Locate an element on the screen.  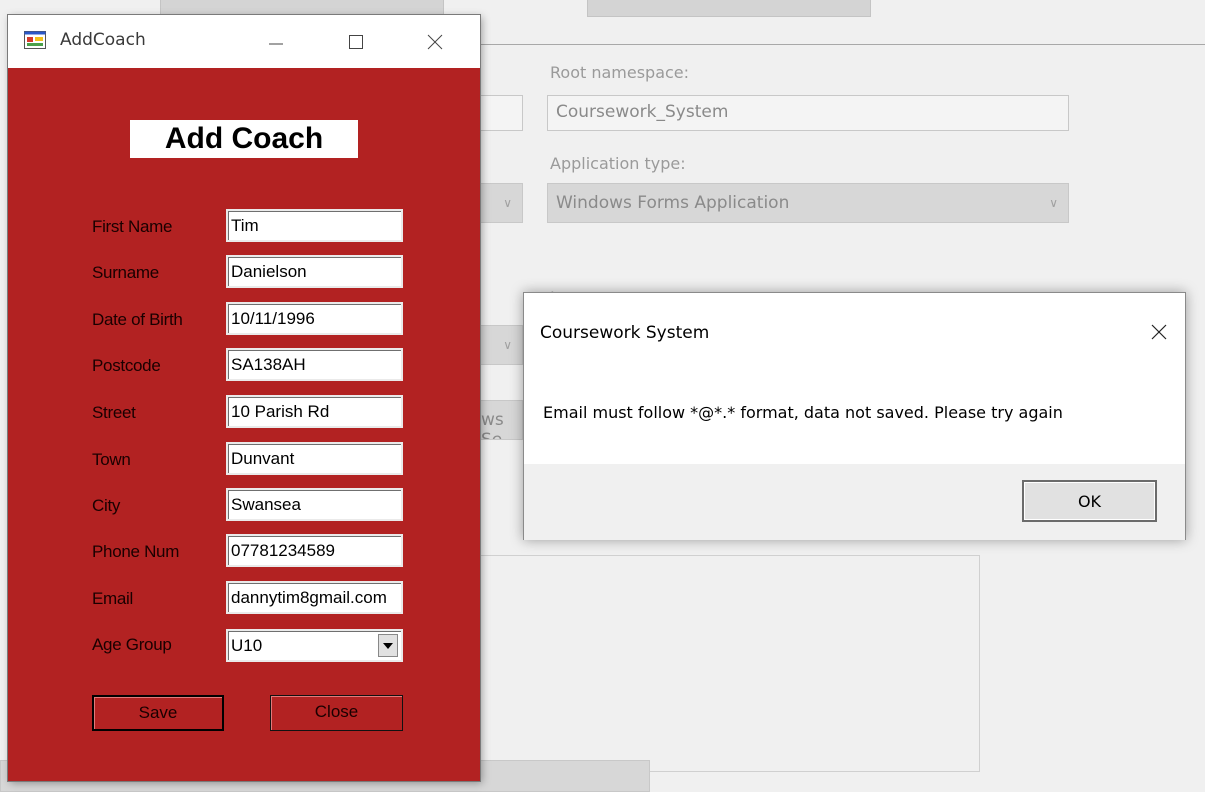
target-framework-combo: ∨ is located at coordinates (501, 203).